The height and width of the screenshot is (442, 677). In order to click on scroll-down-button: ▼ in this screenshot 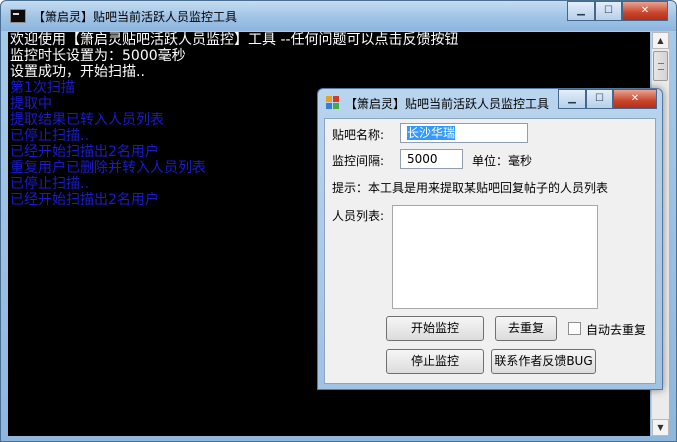, I will do `click(660, 427)`.